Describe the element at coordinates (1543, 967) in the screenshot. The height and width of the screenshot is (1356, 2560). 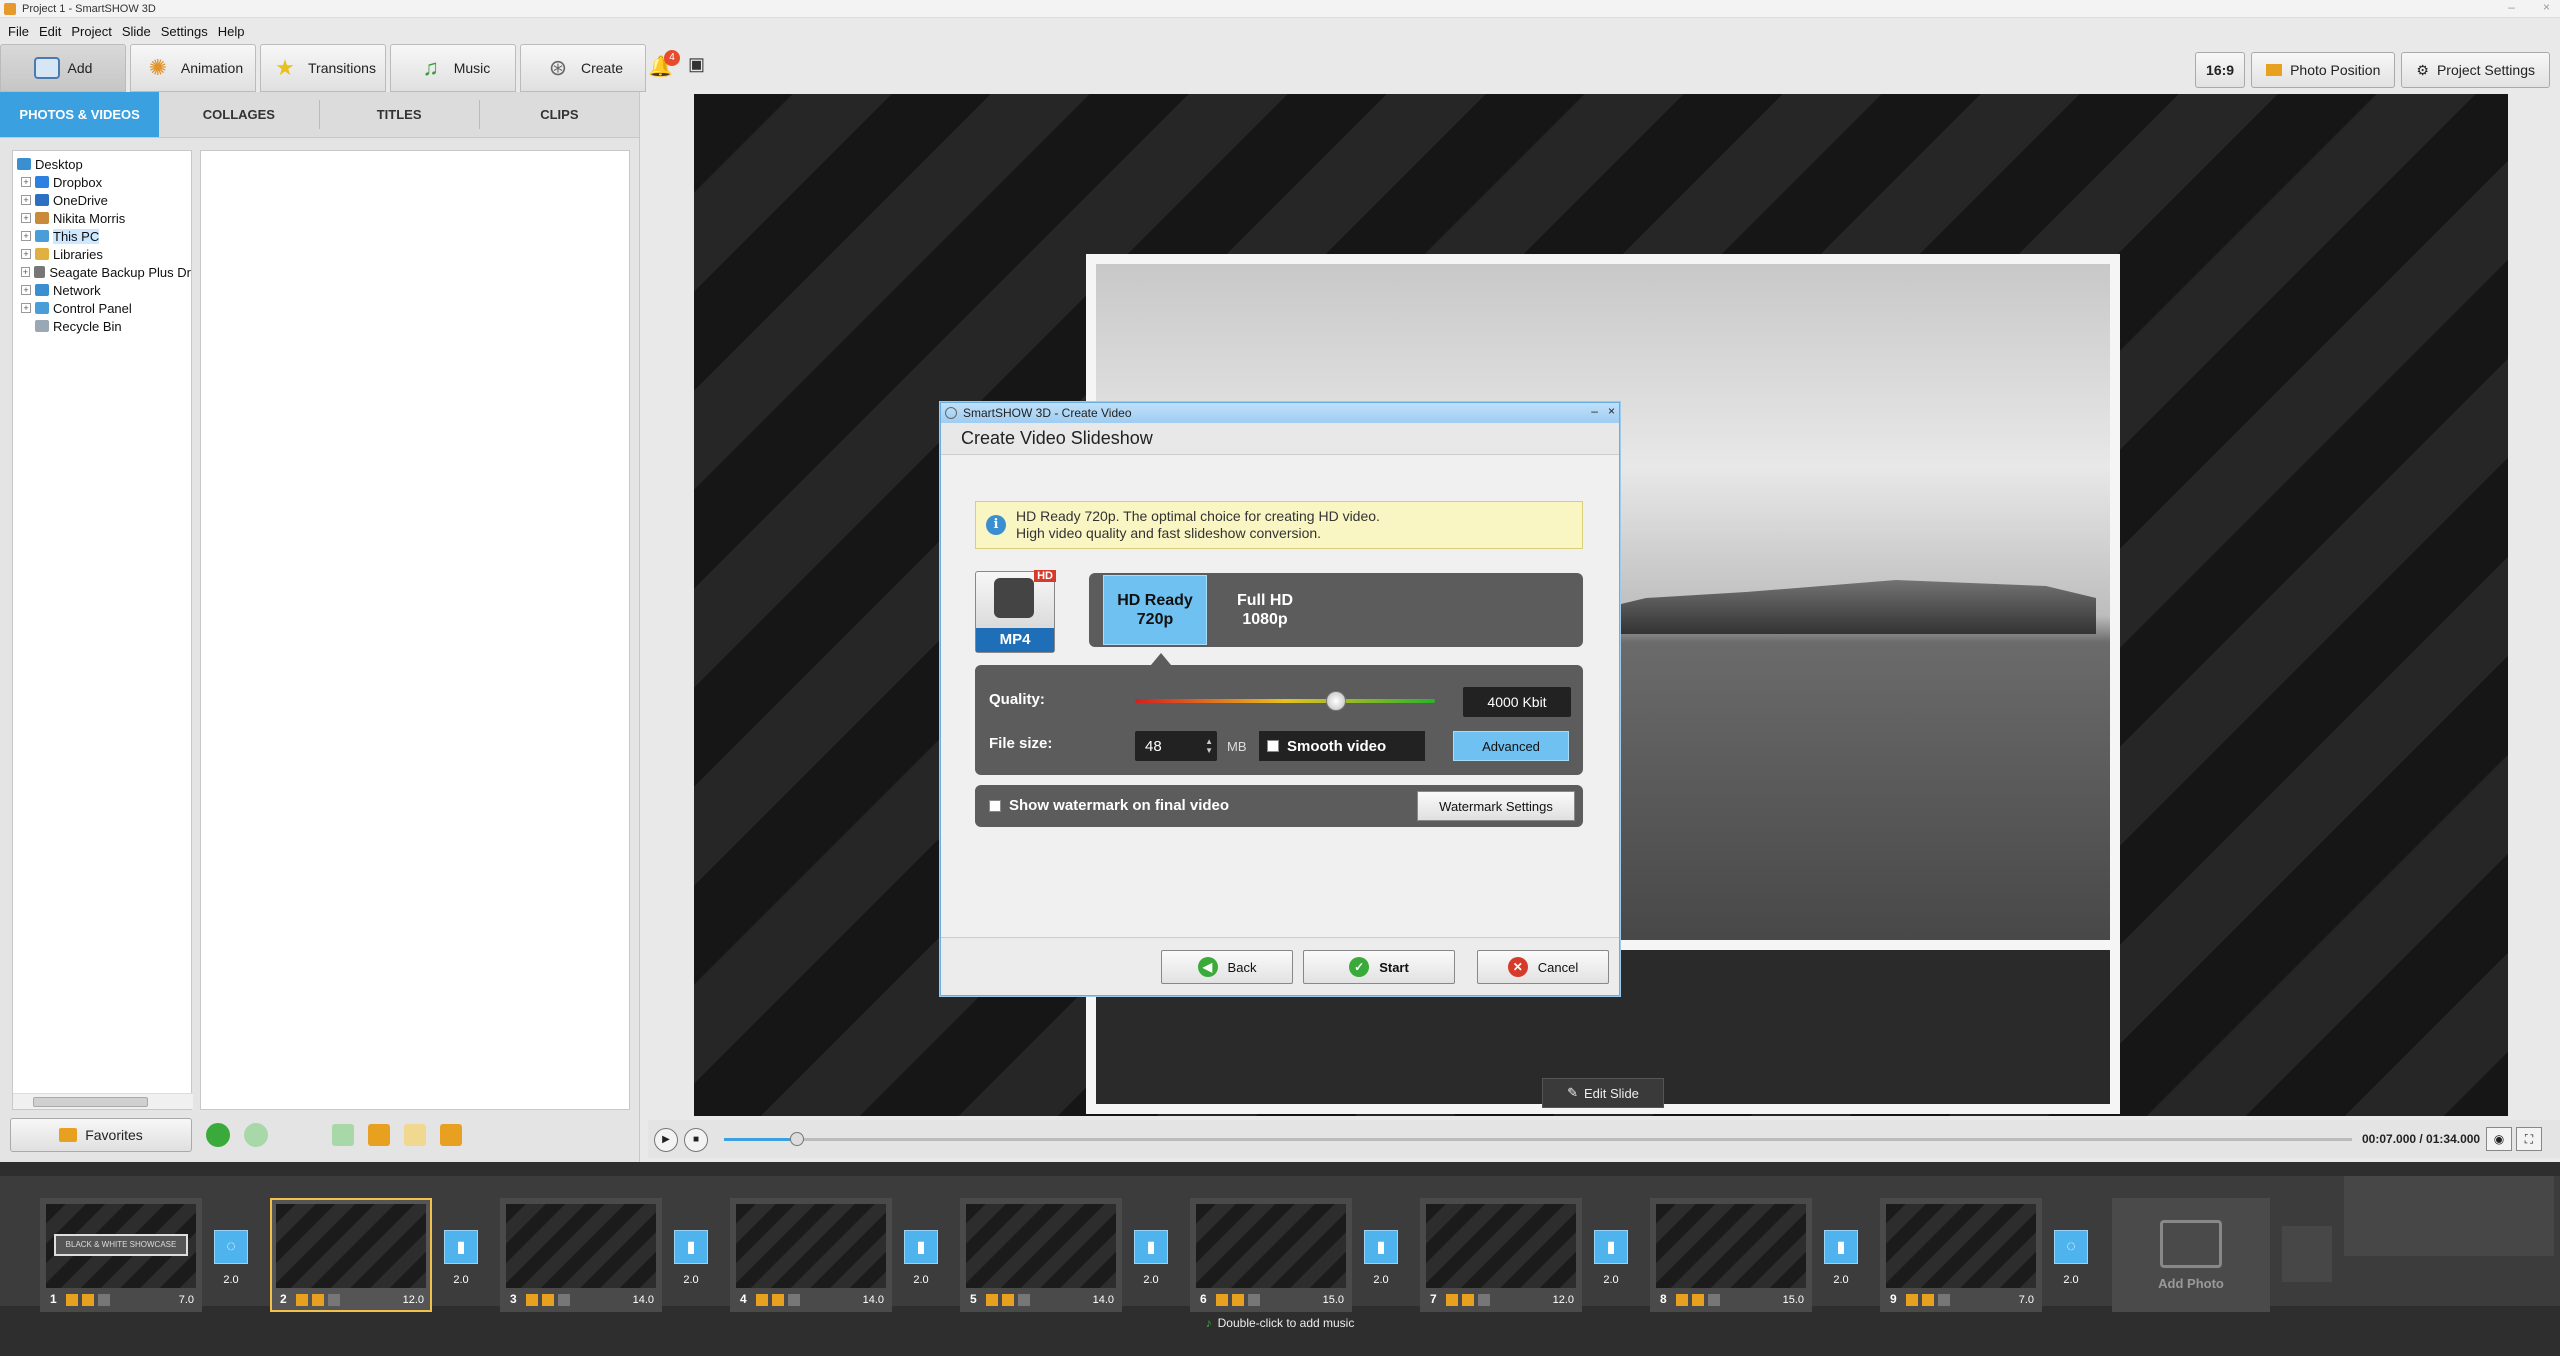
I see `cancel-button: ✕ Cancel` at that location.